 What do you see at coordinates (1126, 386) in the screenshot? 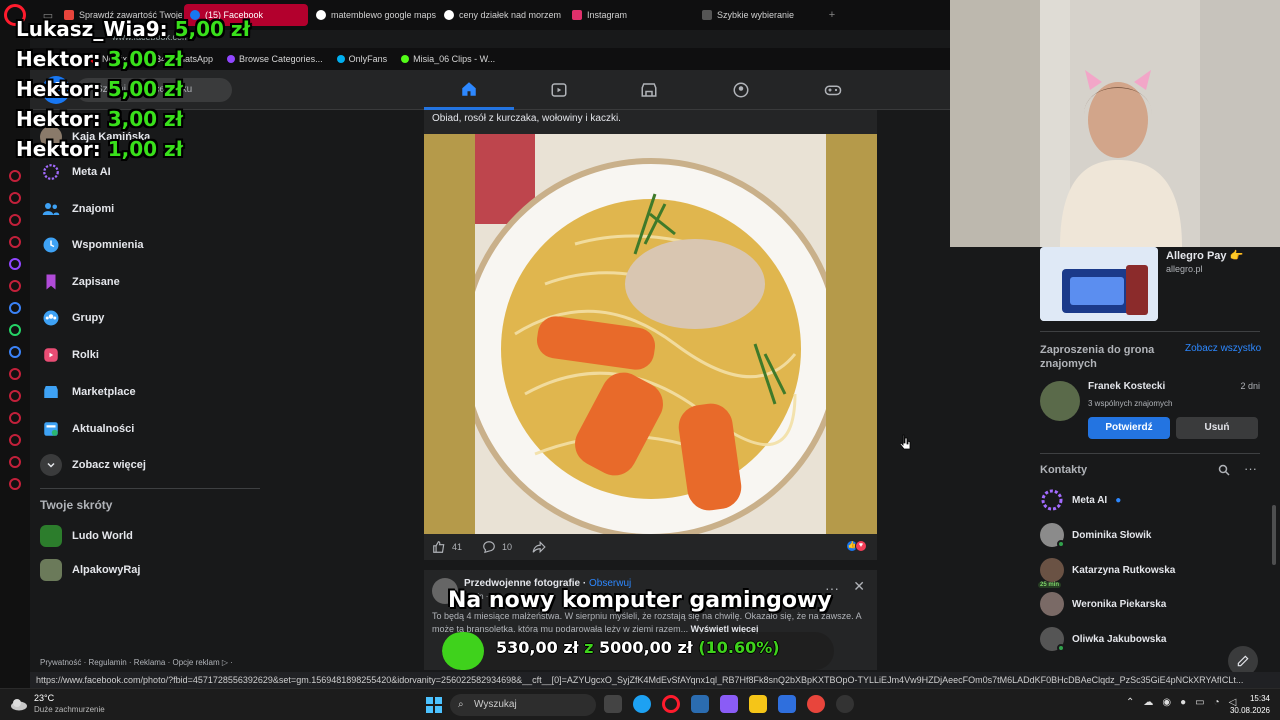
I see `requester-name: Franek Kostecki` at bounding box center [1126, 386].